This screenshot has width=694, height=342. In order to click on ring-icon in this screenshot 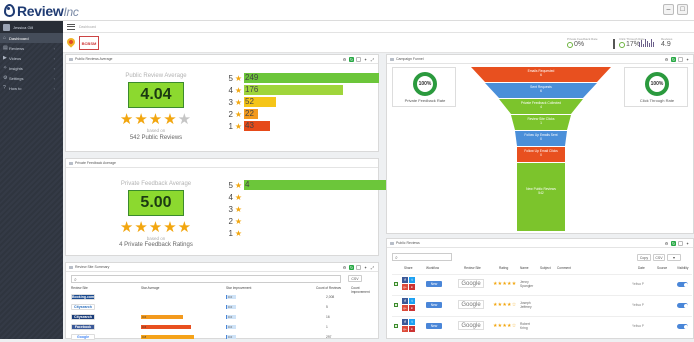, I will do `click(570, 44)`.